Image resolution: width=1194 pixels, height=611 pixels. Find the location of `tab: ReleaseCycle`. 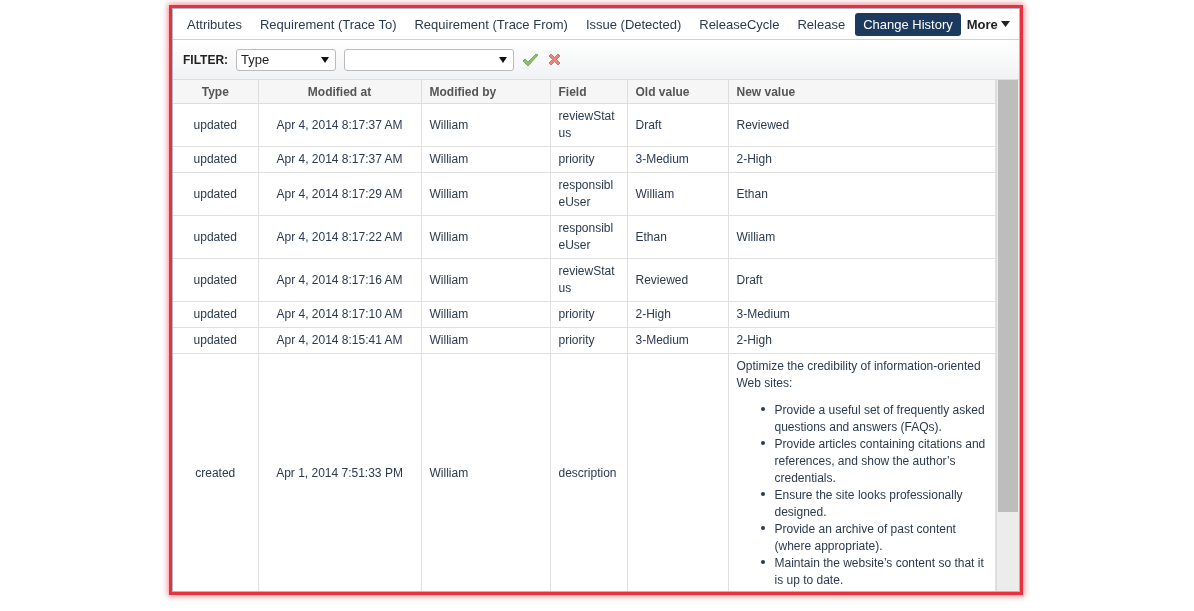

tab: ReleaseCycle is located at coordinates (739, 24).